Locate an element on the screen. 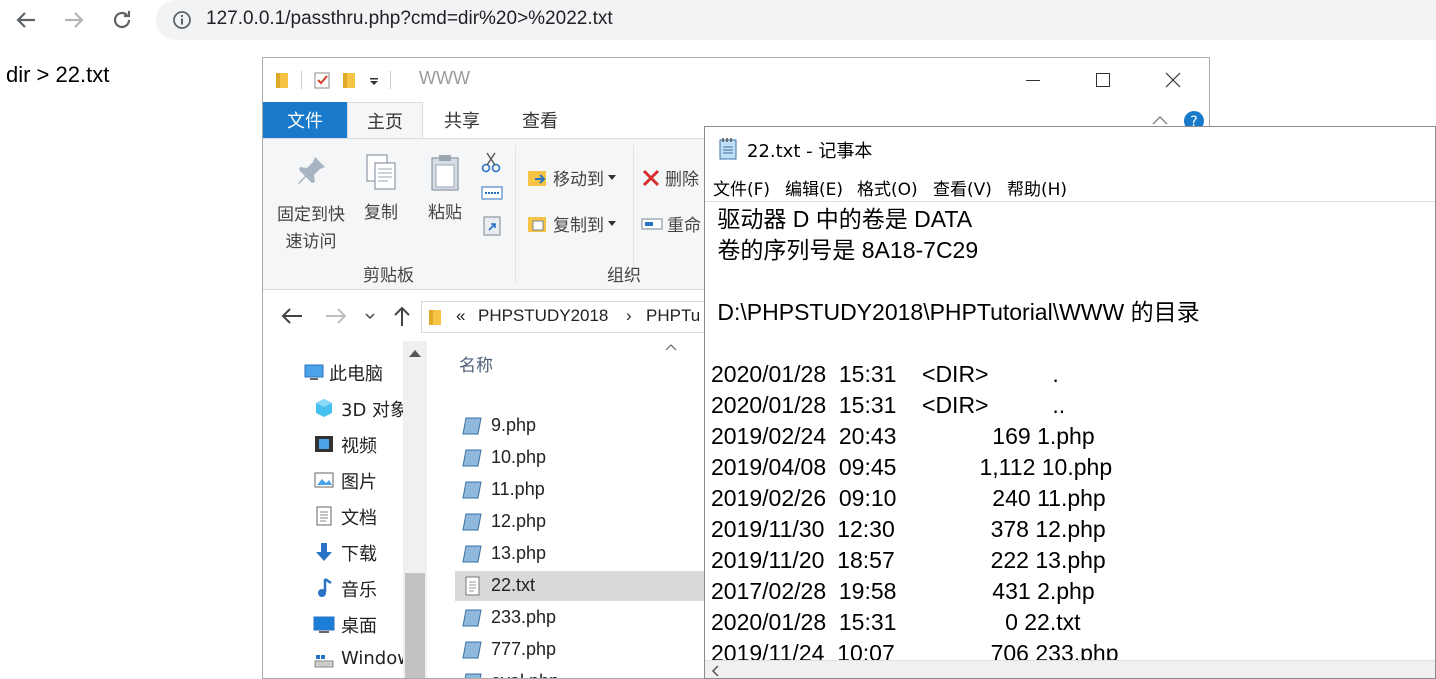 The image size is (1436, 679). text-line: 驱动器 D 中的卷是 DATA is located at coordinates (842, 219).